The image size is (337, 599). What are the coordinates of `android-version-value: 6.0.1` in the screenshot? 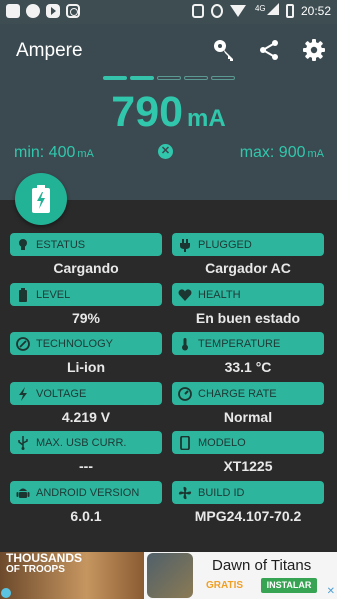 It's located at (86, 516).